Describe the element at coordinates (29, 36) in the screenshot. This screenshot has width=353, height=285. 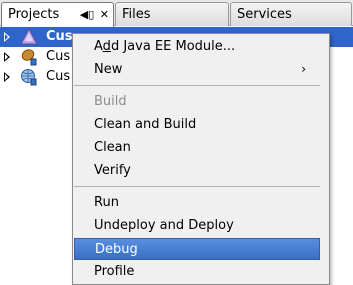
I see `enterprise-project-icon` at that location.